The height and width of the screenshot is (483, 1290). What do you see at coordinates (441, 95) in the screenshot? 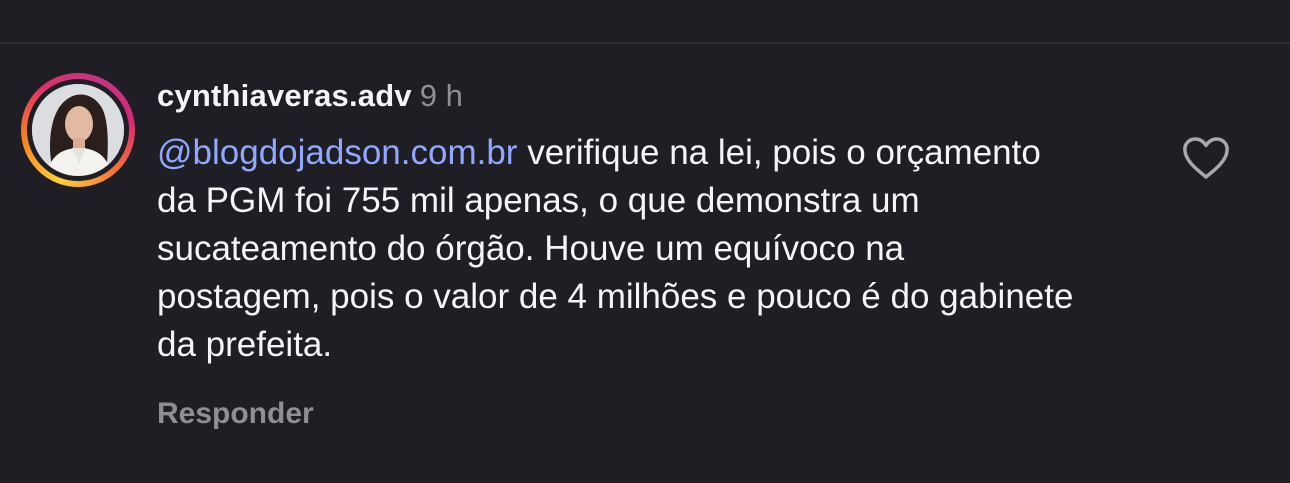
I see `comment-time: 9 h` at bounding box center [441, 95].